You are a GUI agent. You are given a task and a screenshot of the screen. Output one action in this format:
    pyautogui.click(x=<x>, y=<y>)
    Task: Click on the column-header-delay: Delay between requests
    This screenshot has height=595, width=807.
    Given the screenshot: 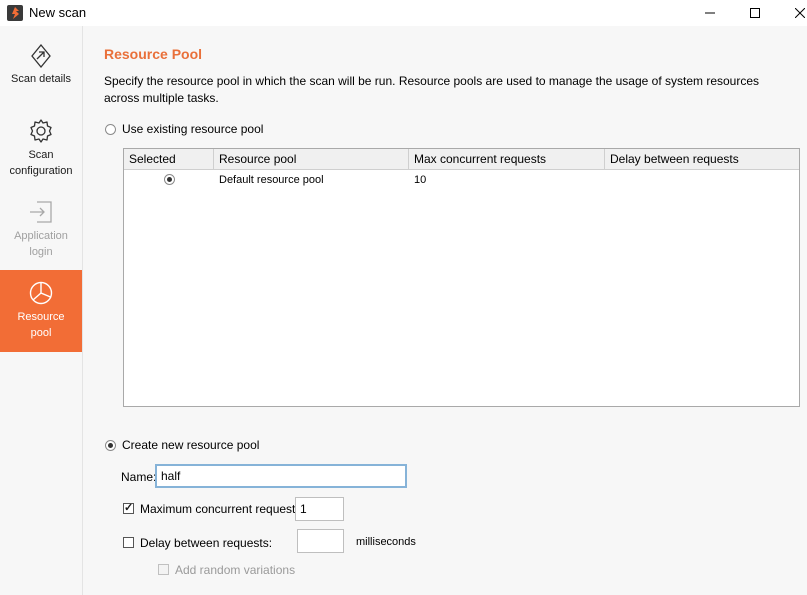 What is the action you would take?
    pyautogui.click(x=702, y=159)
    